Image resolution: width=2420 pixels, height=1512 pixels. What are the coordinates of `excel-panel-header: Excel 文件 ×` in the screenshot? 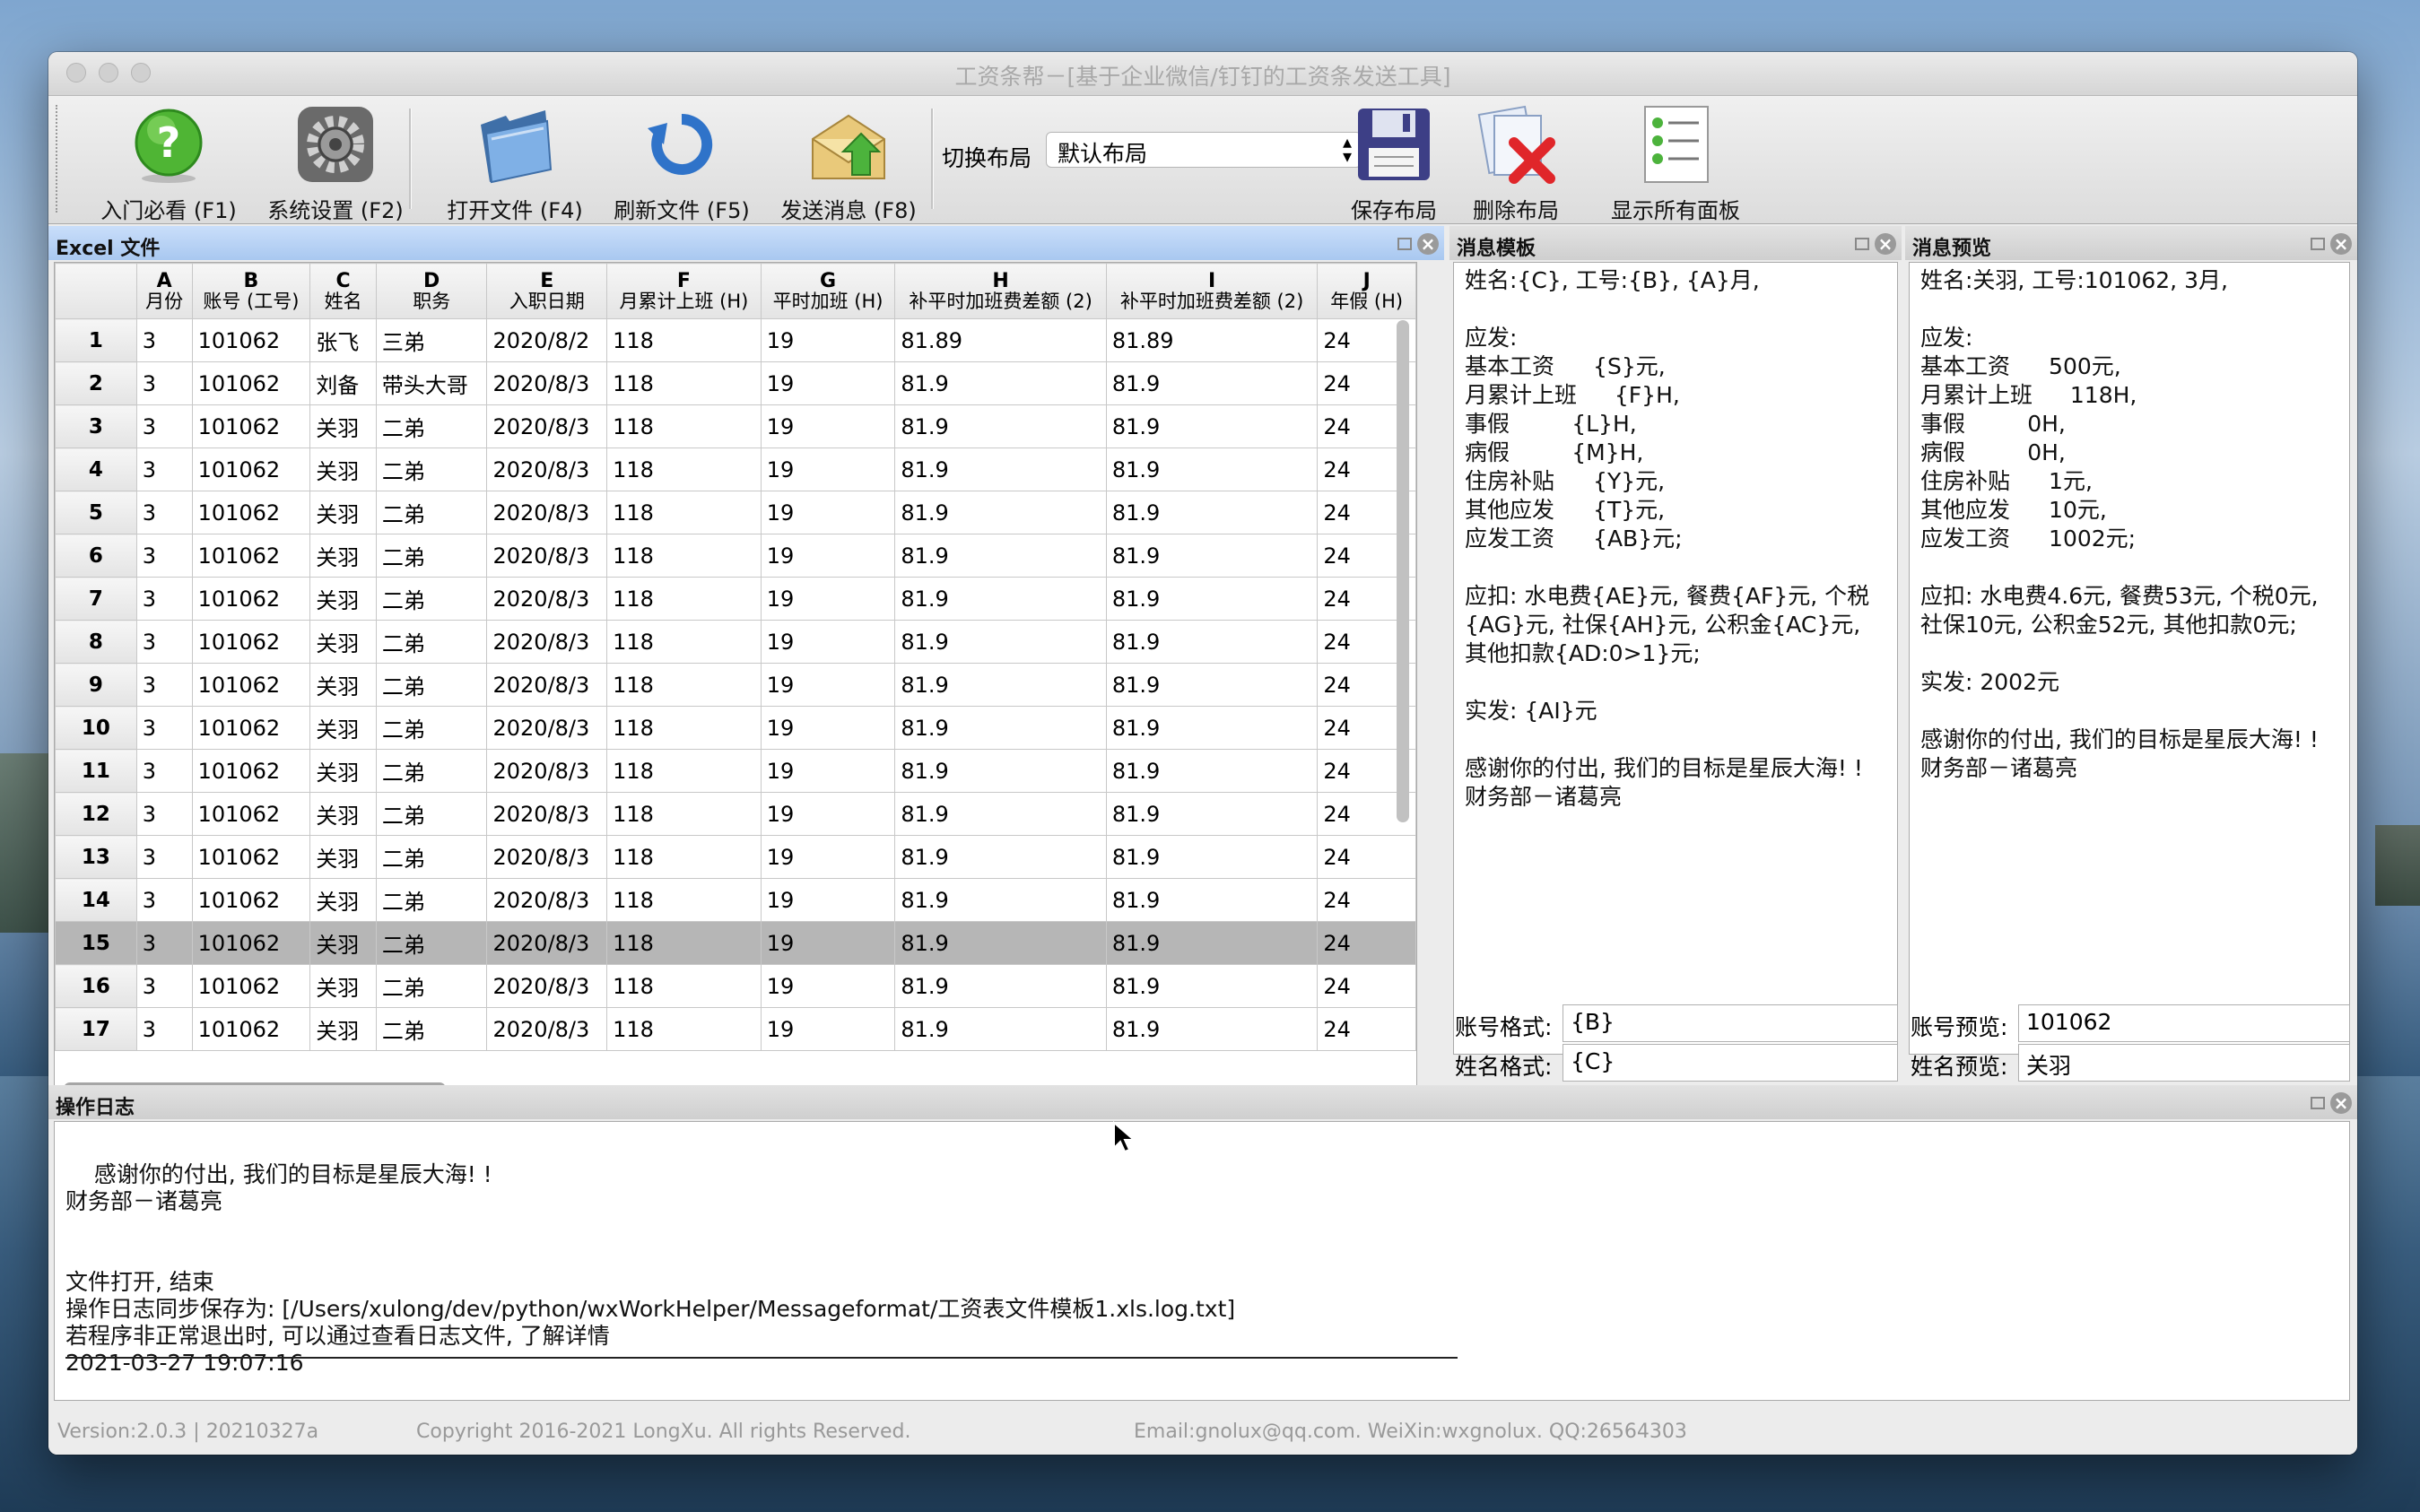 It's located at (746, 243).